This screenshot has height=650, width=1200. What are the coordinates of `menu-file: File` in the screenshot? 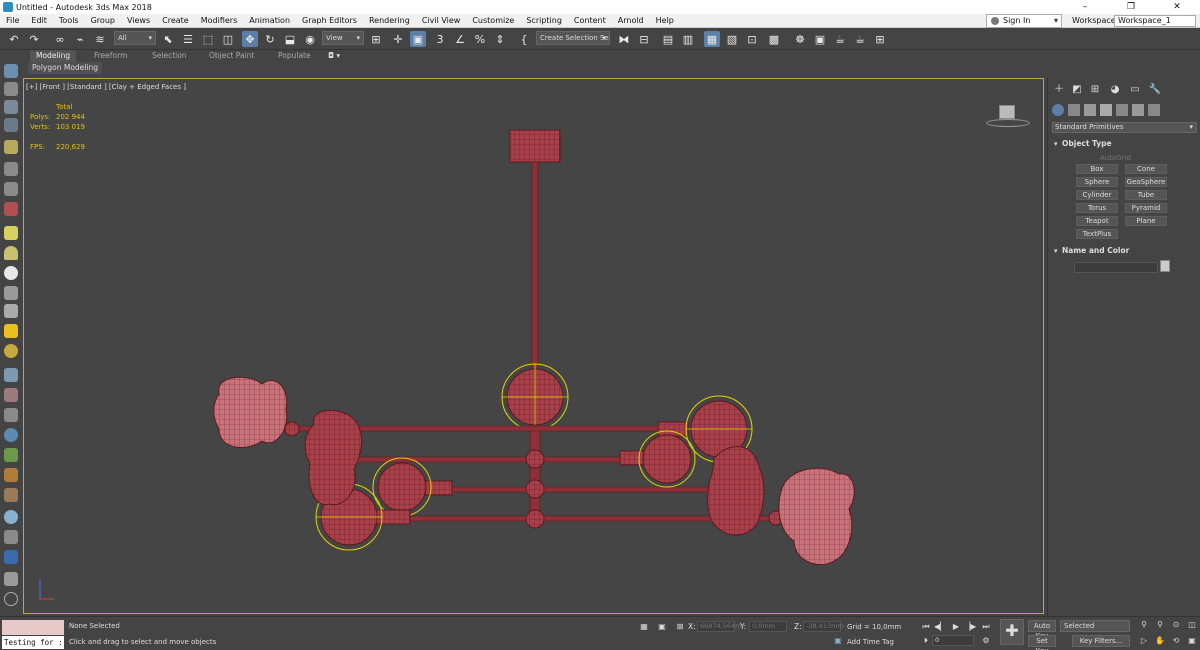 It's located at (12, 20).